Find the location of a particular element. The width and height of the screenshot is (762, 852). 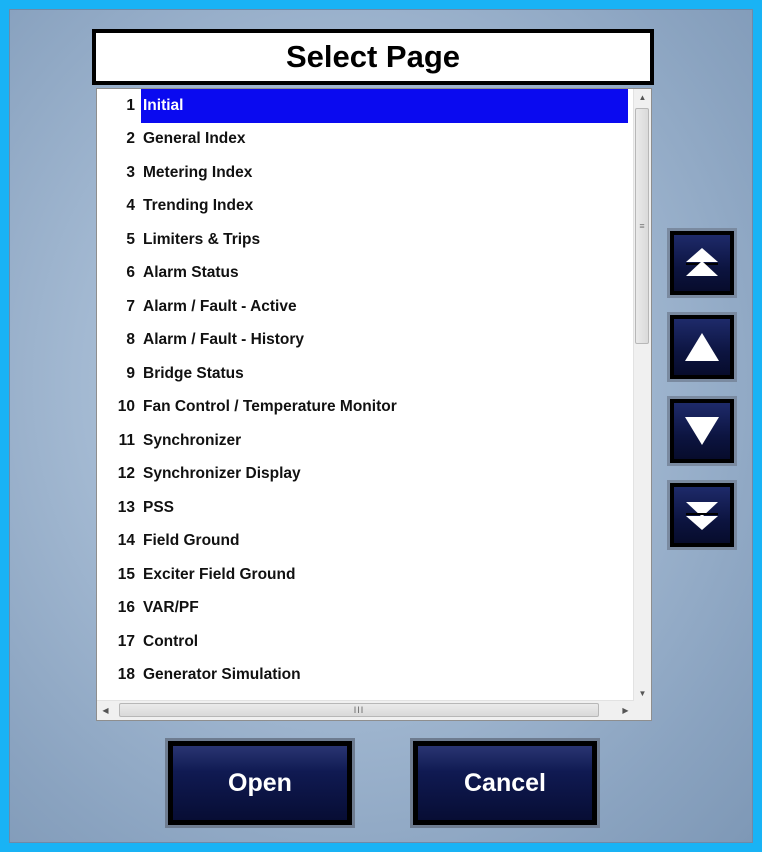

list-item-label: Generator Simulation is located at coordinates (222, 675).